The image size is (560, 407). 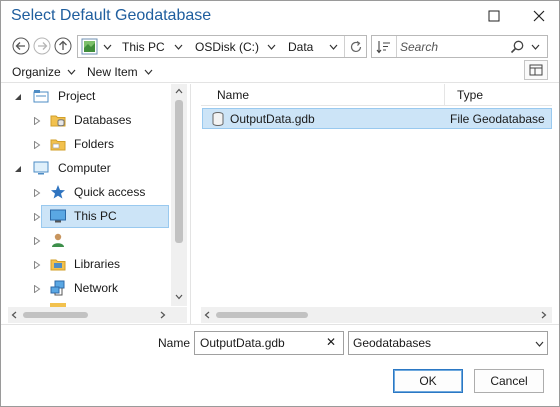 What do you see at coordinates (58, 121) in the screenshot?
I see `database-folder-icon` at bounding box center [58, 121].